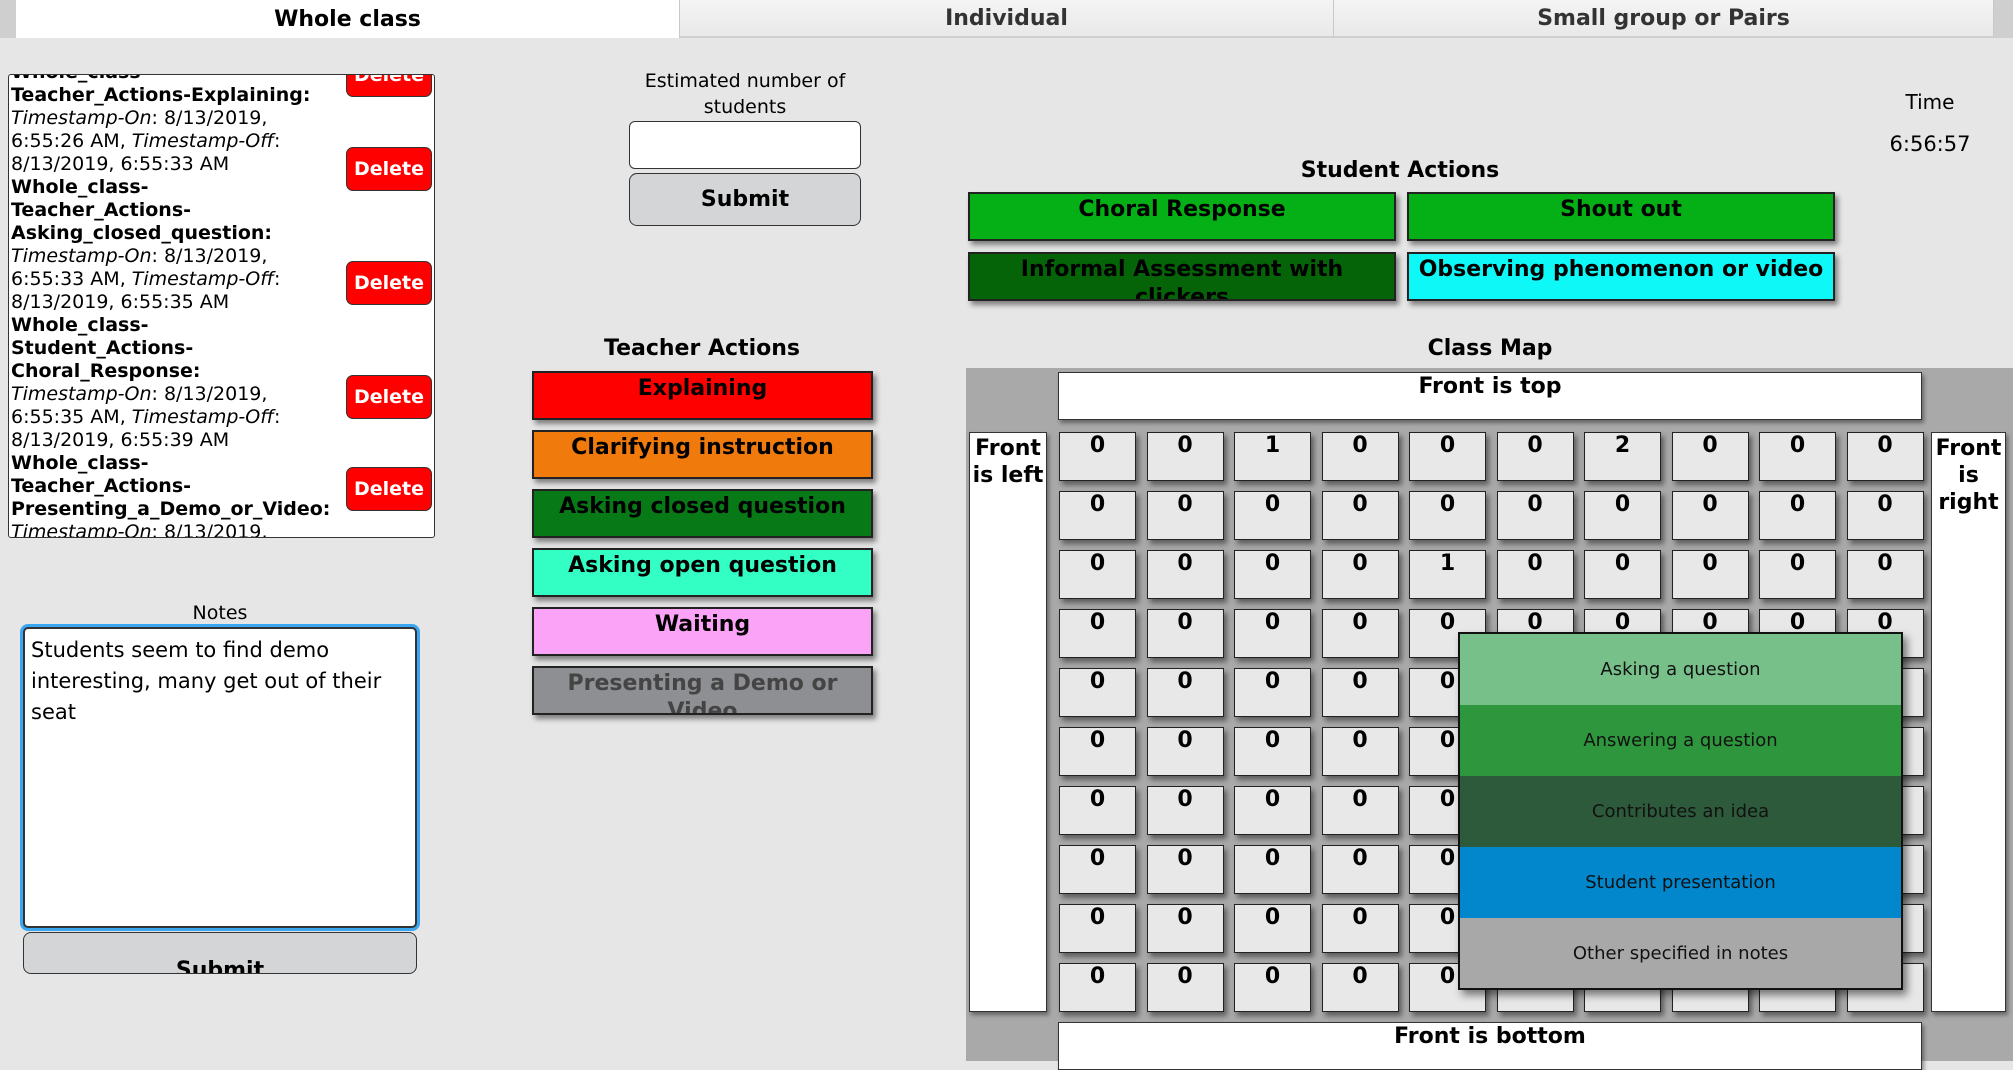 The width and height of the screenshot is (2013, 1070). I want to click on student-action-button: Observing phenomenon or video, so click(1621, 276).